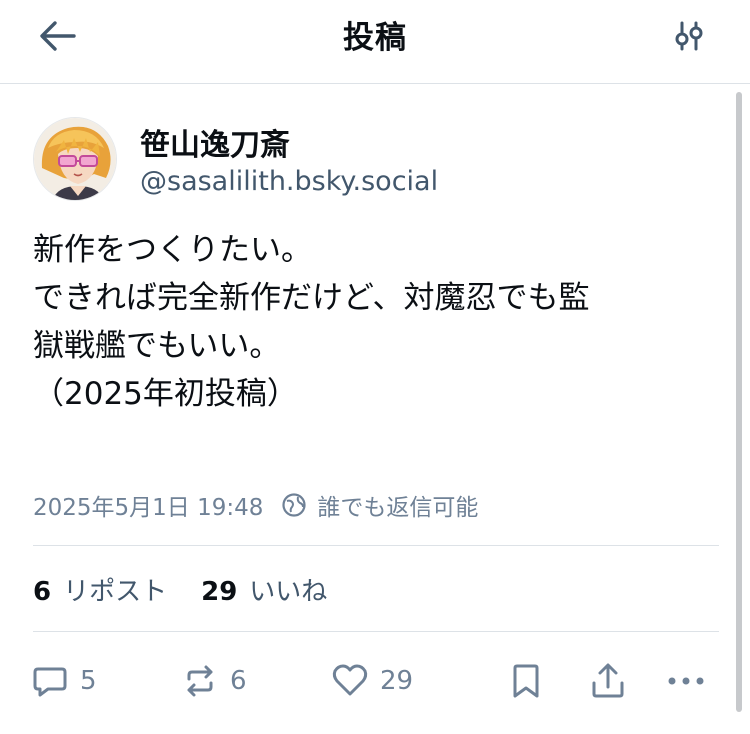 The width and height of the screenshot is (750, 734). I want to click on reply-button: 5, so click(63, 681).